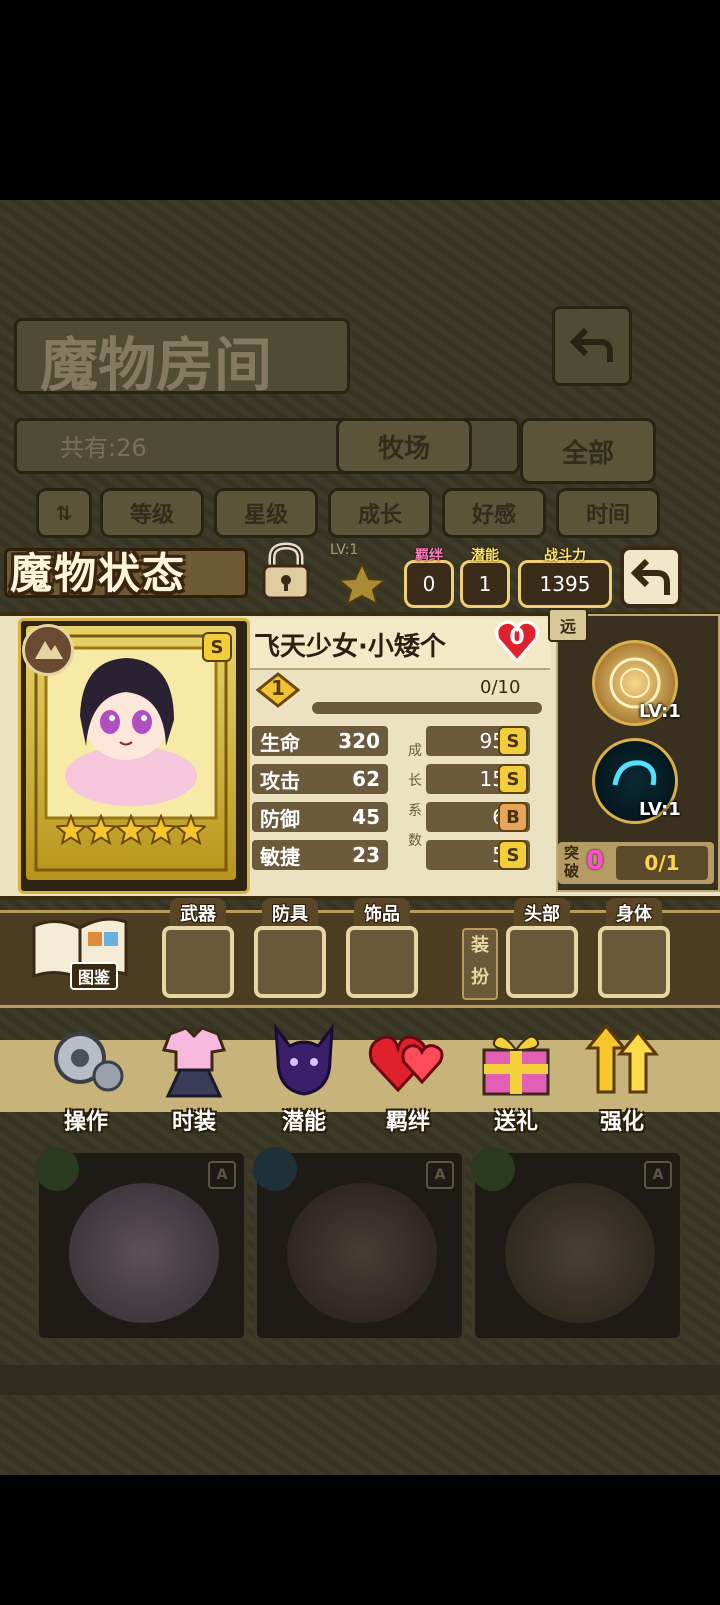 This screenshot has height=1605, width=720. I want to click on monster-name: 飞天少女·小矮个, so click(350, 647).